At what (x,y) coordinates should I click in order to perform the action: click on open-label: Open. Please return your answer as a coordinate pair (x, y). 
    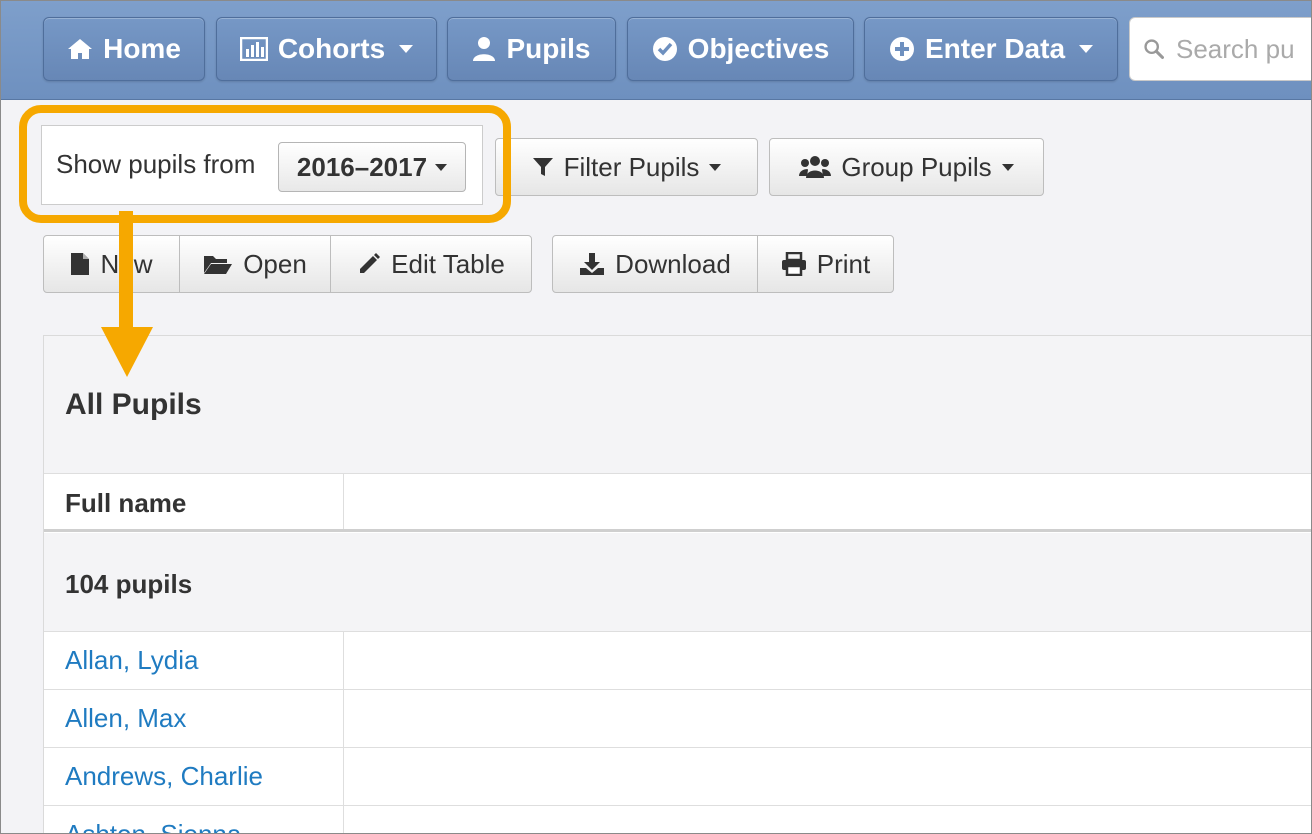
    Looking at the image, I should click on (275, 263).